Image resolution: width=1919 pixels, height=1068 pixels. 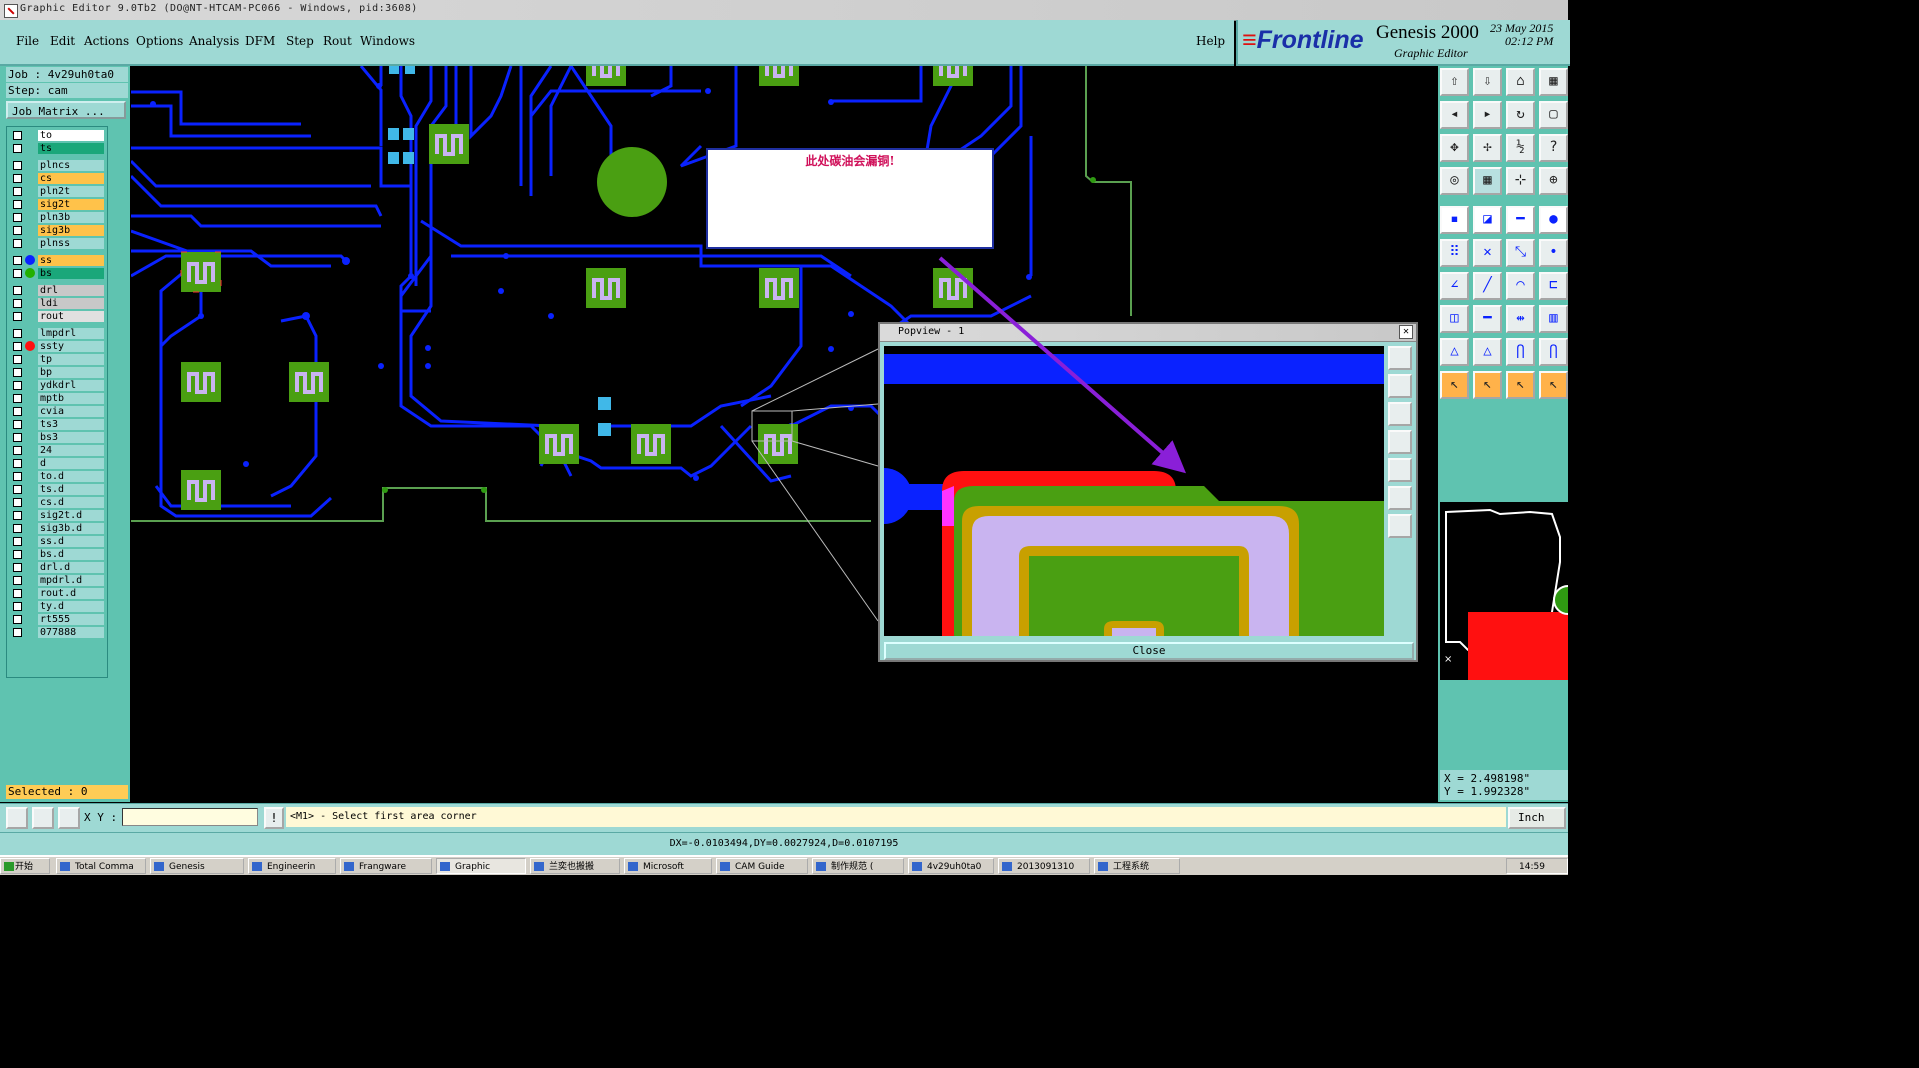 I want to click on popview-close-icon: ✕, so click(x=1406, y=332).